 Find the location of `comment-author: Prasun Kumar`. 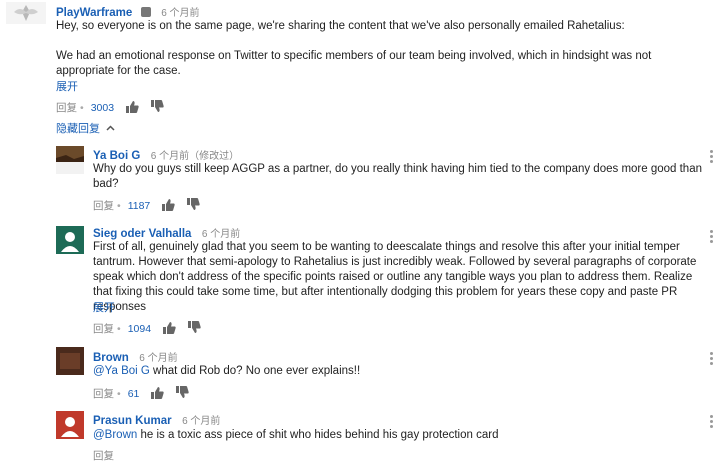

comment-author: Prasun Kumar is located at coordinates (132, 421).